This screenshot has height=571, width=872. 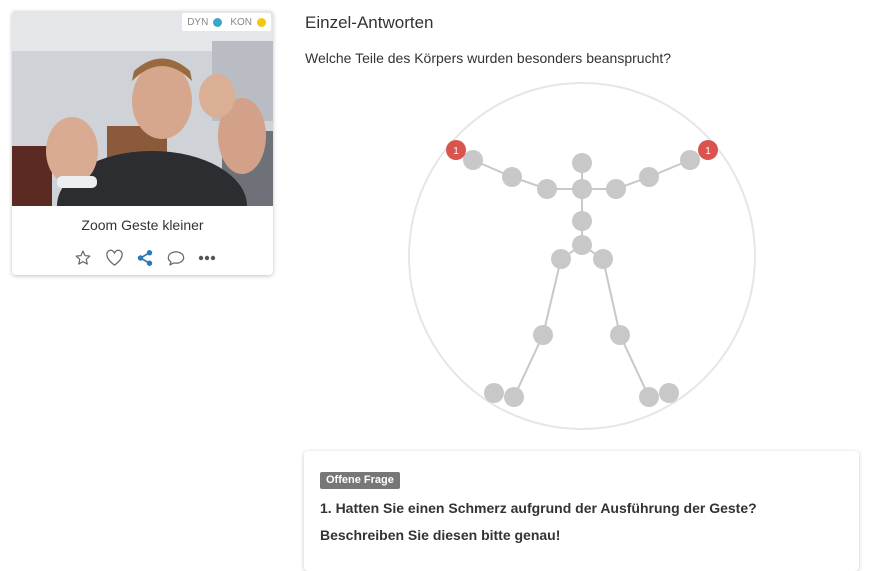 I want to click on badge-dyn-dot, so click(x=218, y=22).